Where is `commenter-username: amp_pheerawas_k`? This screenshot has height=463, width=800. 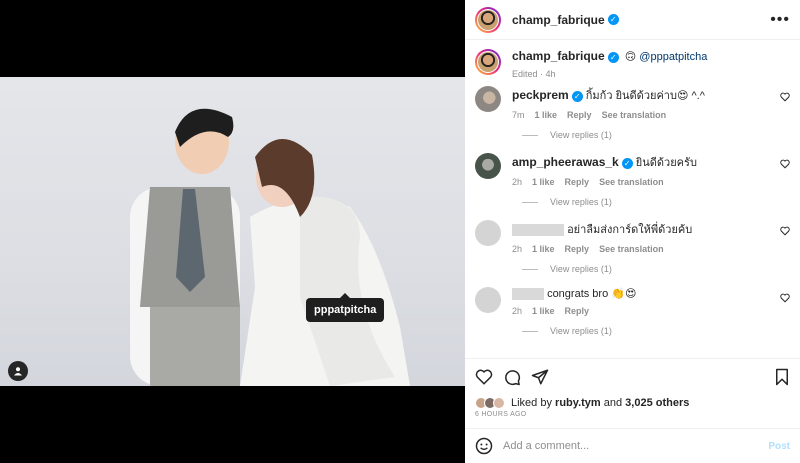 commenter-username: amp_pheerawas_k is located at coordinates (565, 162).